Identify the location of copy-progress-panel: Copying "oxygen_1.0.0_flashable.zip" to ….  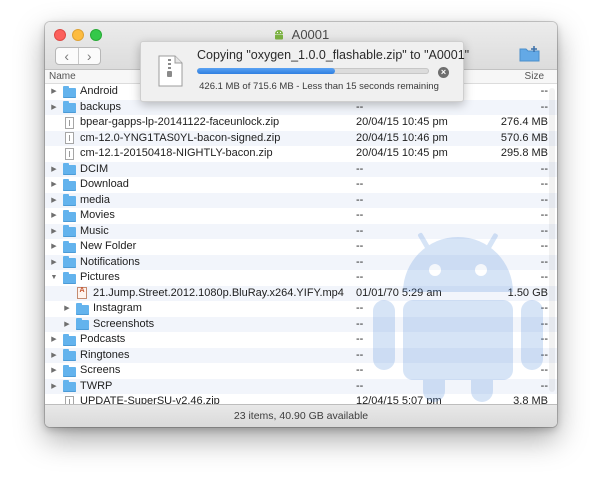
(305, 71).